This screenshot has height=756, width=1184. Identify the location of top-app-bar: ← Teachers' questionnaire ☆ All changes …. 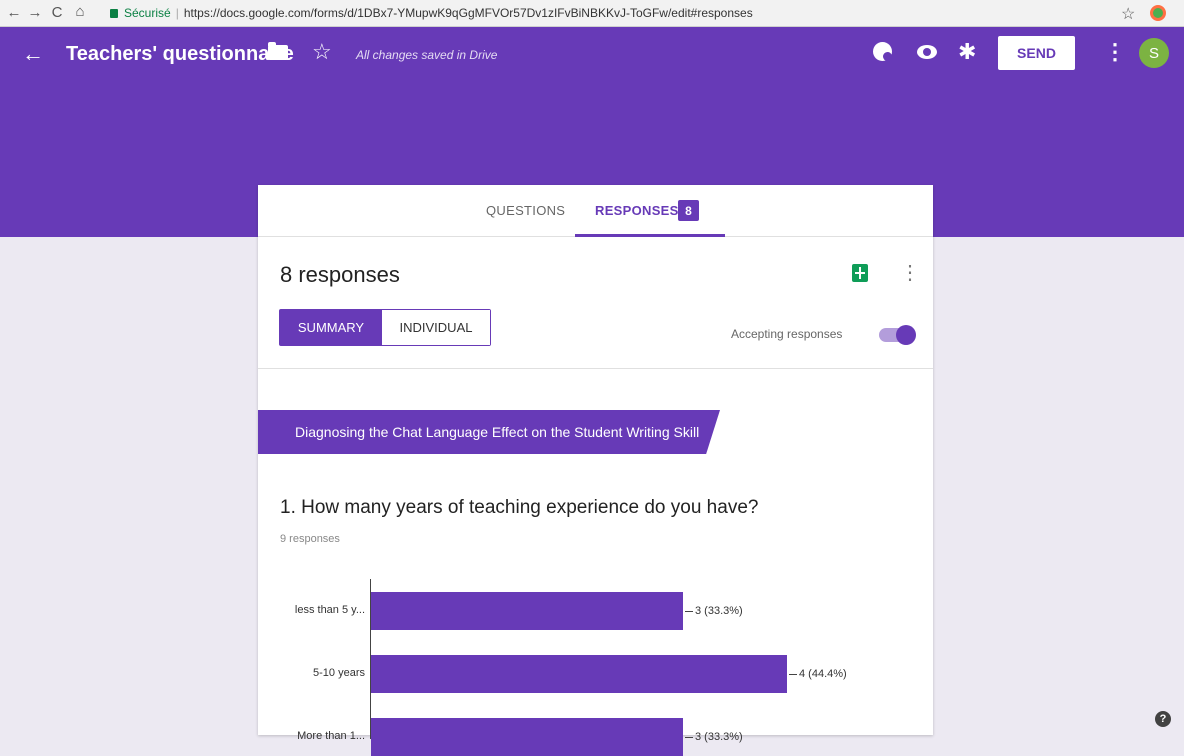
(592, 55).